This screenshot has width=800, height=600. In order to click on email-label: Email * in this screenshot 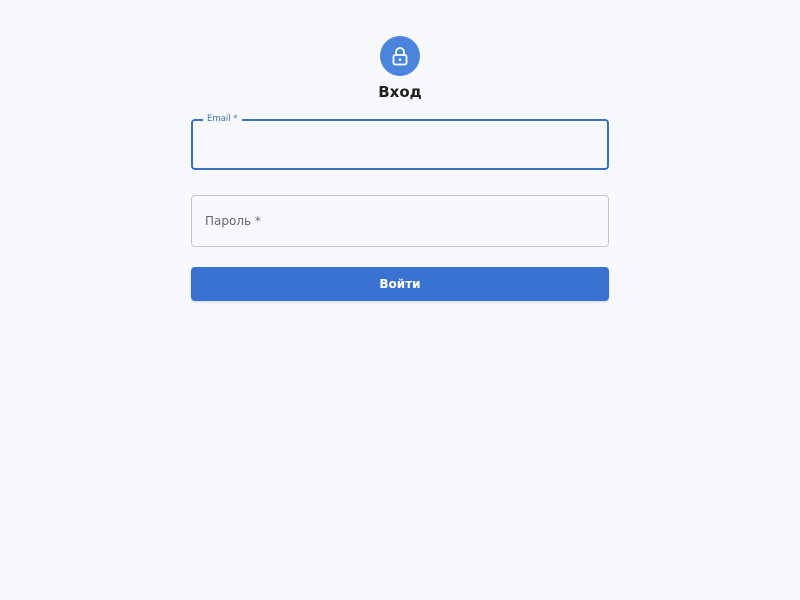, I will do `click(222, 119)`.